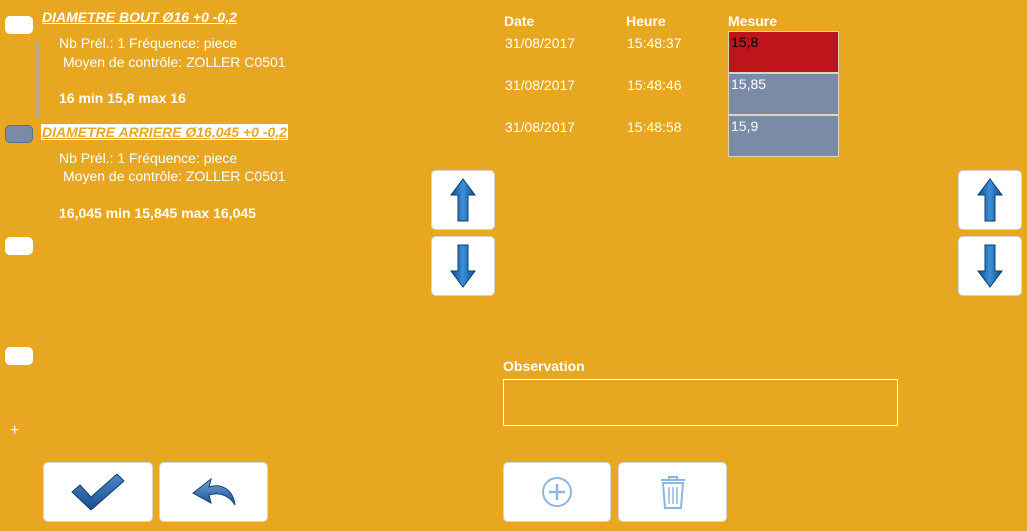  What do you see at coordinates (646, 21) in the screenshot?
I see `column-header-time: Heure` at bounding box center [646, 21].